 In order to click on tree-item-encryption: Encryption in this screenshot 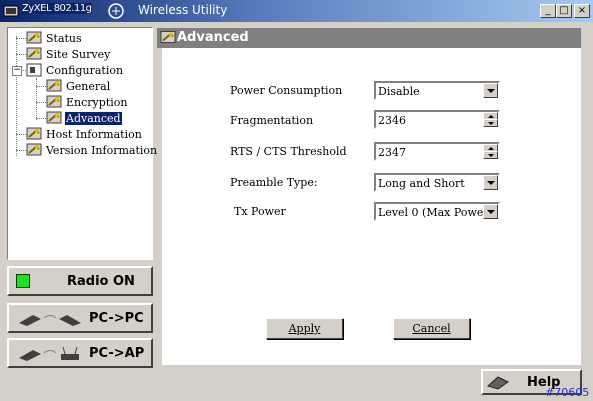, I will do `click(87, 103)`.